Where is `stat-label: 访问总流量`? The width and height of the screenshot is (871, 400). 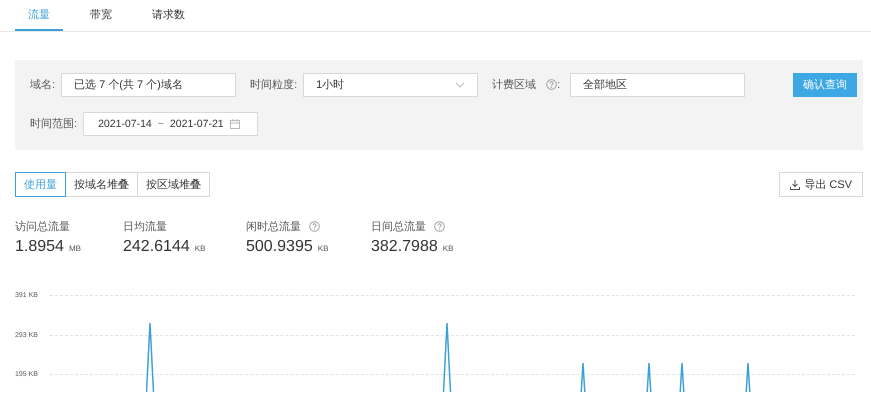
stat-label: 访问总流量 is located at coordinates (42, 227).